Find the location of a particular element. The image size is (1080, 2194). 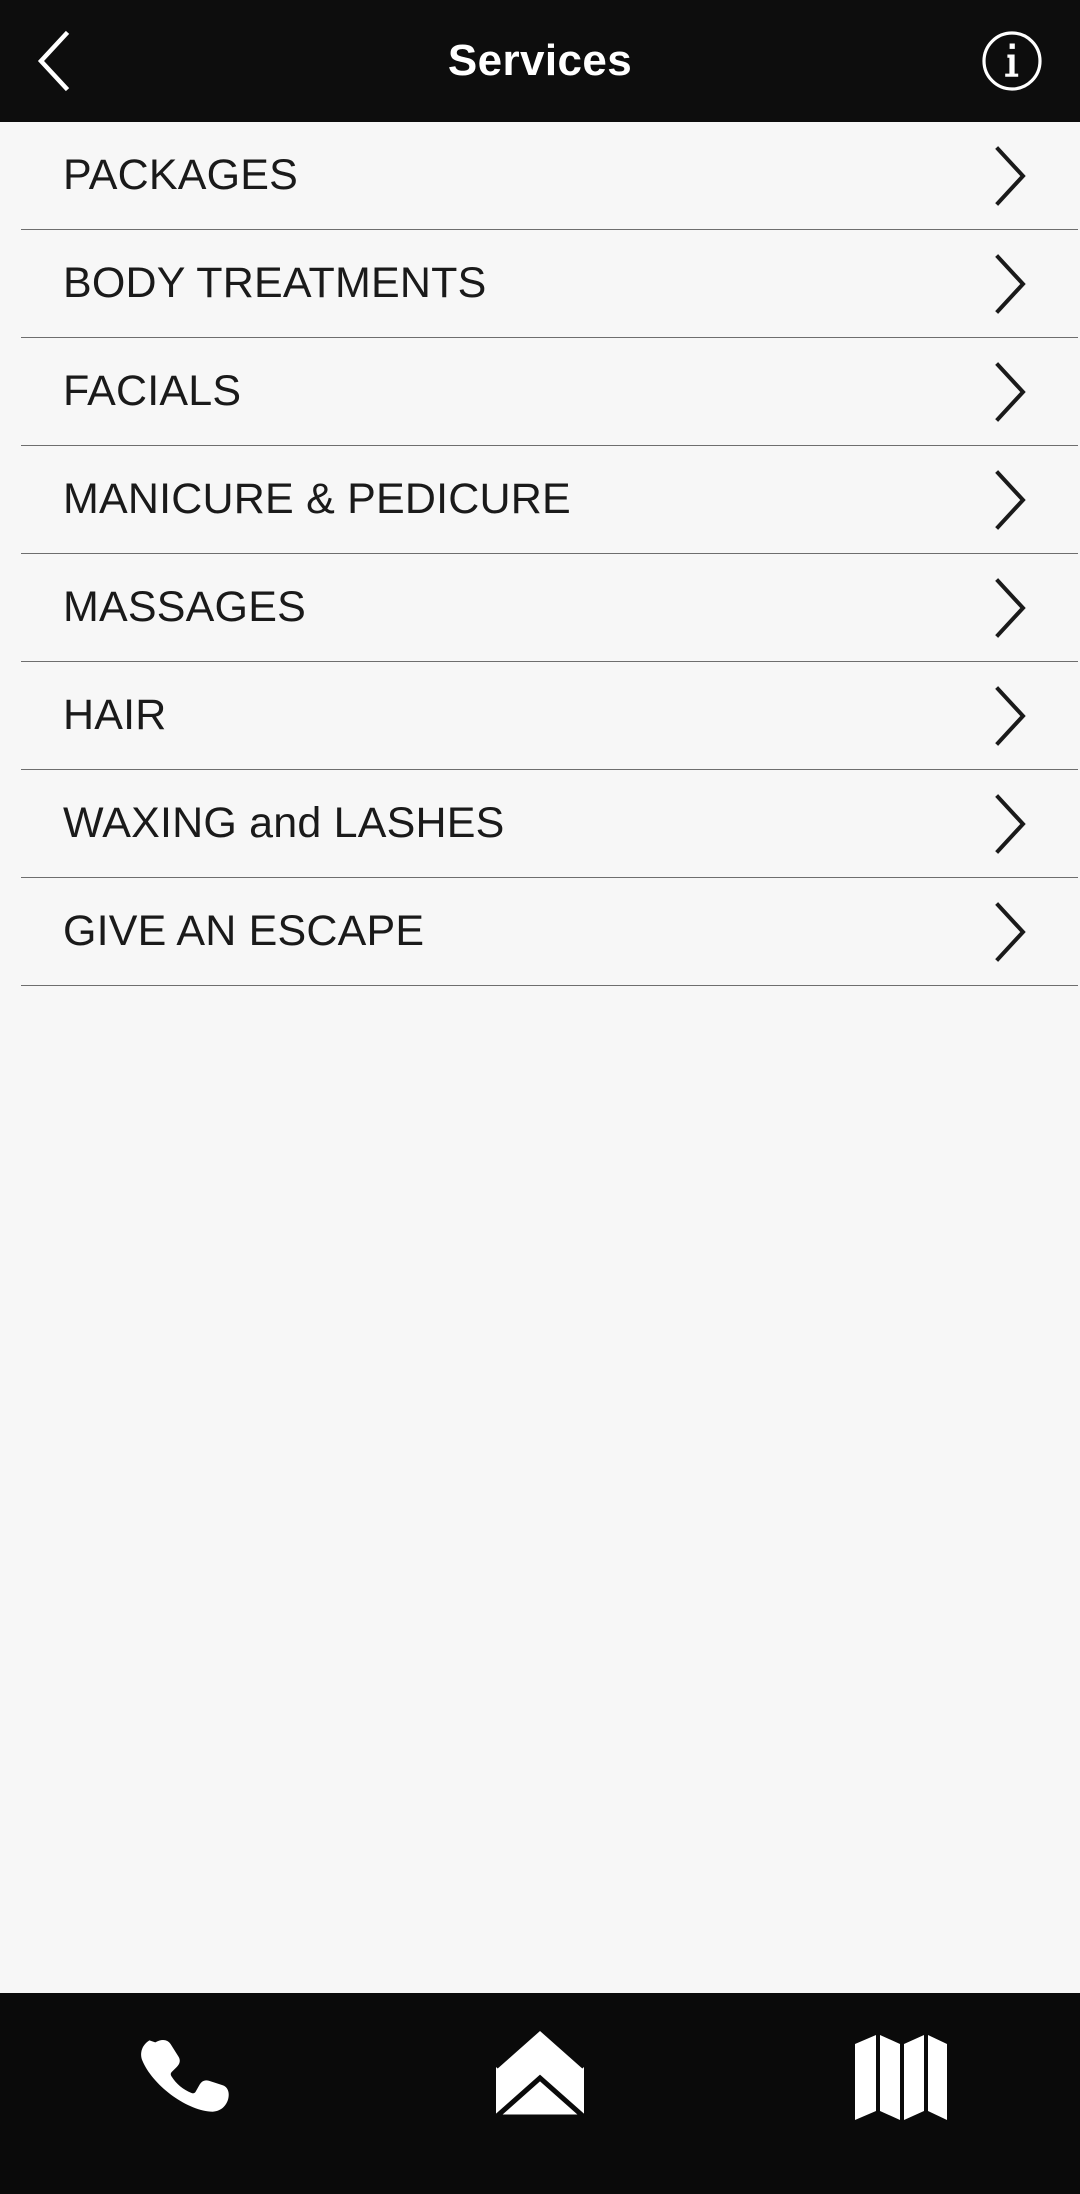

chevron-left-icon is located at coordinates (55, 61).